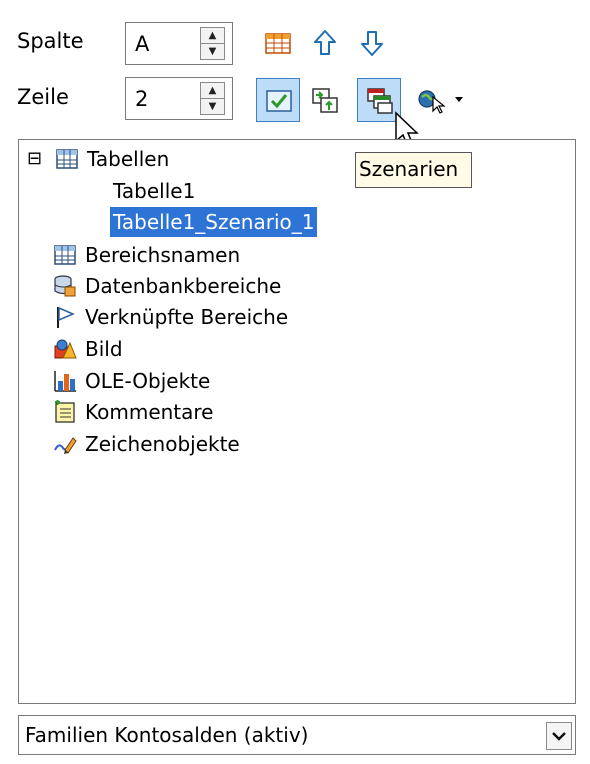  I want to click on column-spin-buttons: ▲ ▼, so click(212, 43).